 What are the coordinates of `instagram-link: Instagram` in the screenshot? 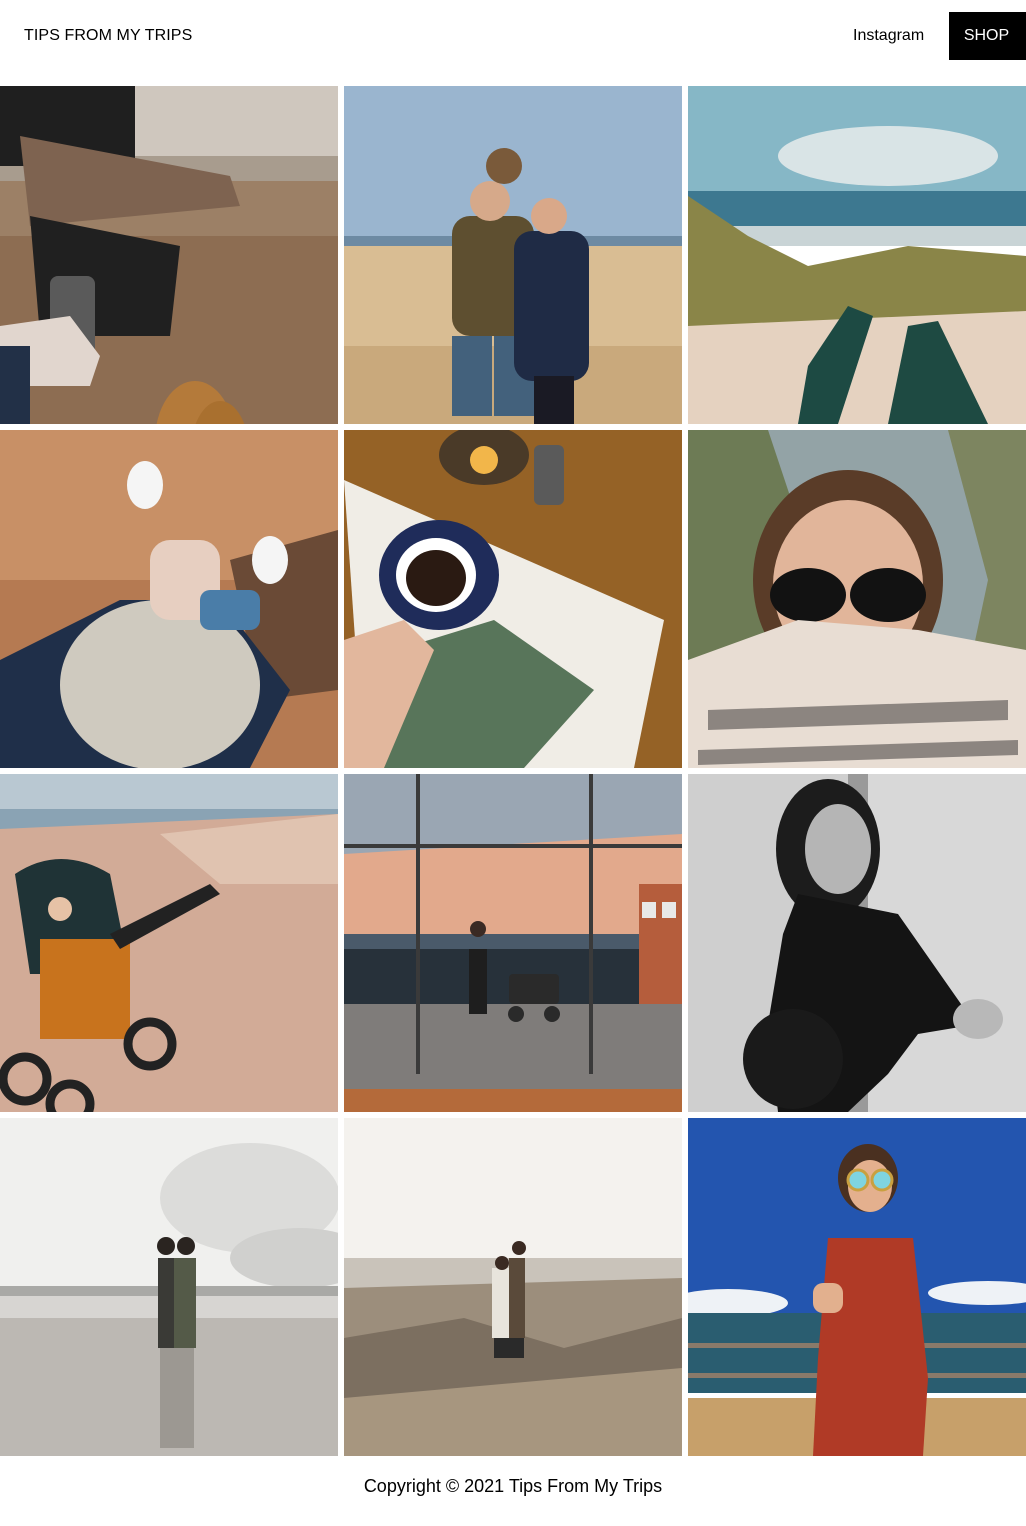 It's located at (888, 36).